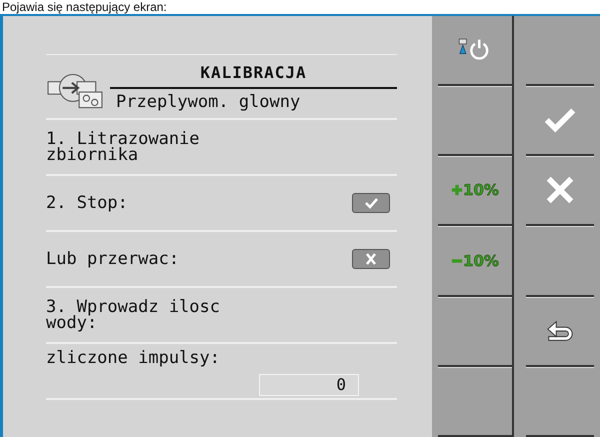 This screenshot has width=600, height=437. I want to click on row-label: zliczone impulsy:, so click(133, 357).